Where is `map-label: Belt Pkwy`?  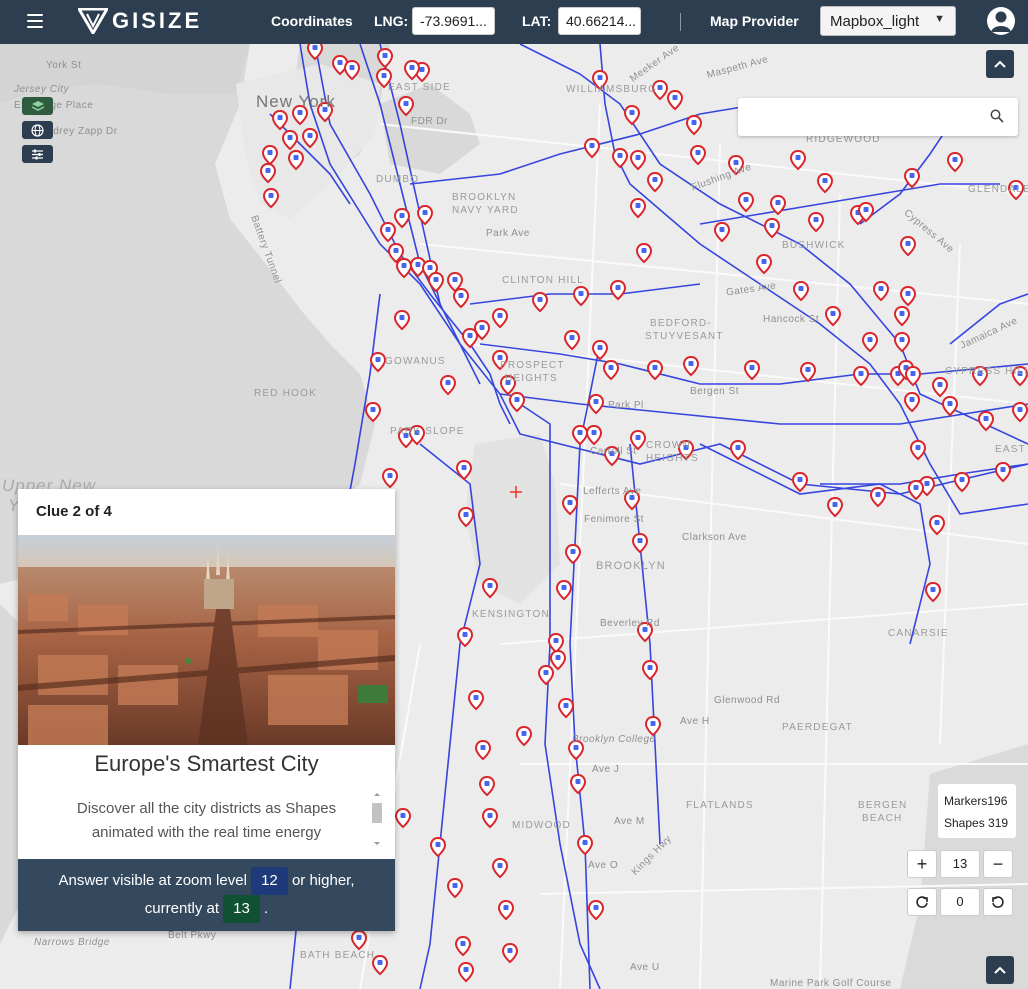
map-label: Belt Pkwy is located at coordinates (192, 935).